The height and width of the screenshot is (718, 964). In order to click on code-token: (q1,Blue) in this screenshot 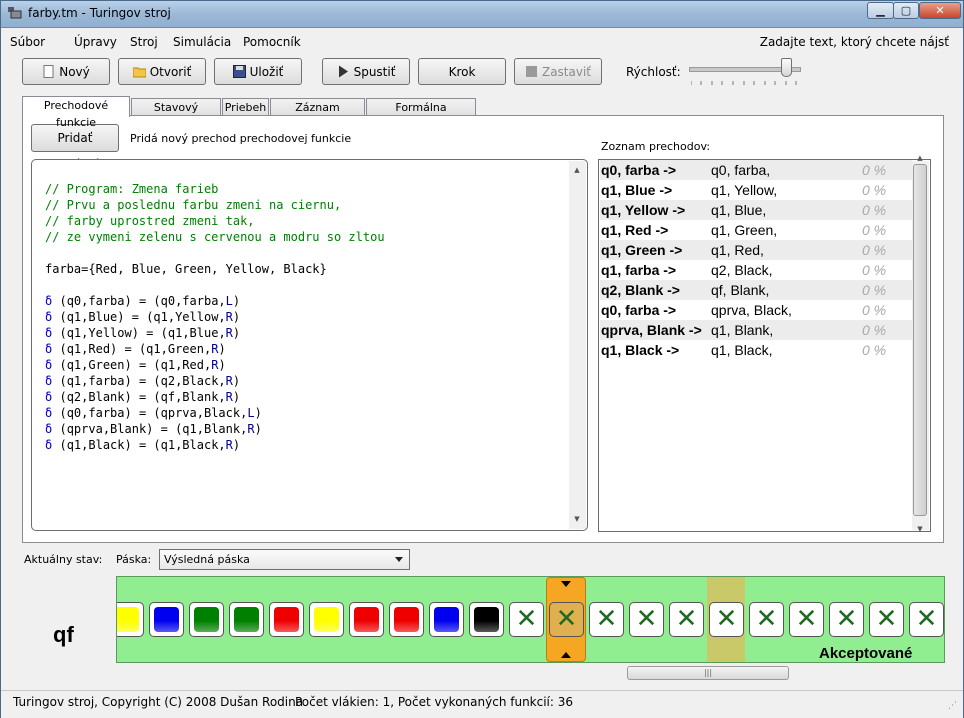, I will do `click(92, 317)`.